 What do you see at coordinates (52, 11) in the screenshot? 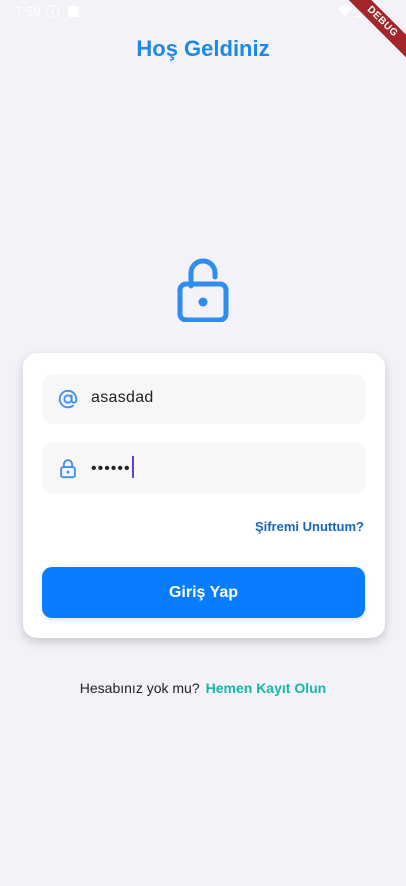
I see `info-icon: i` at bounding box center [52, 11].